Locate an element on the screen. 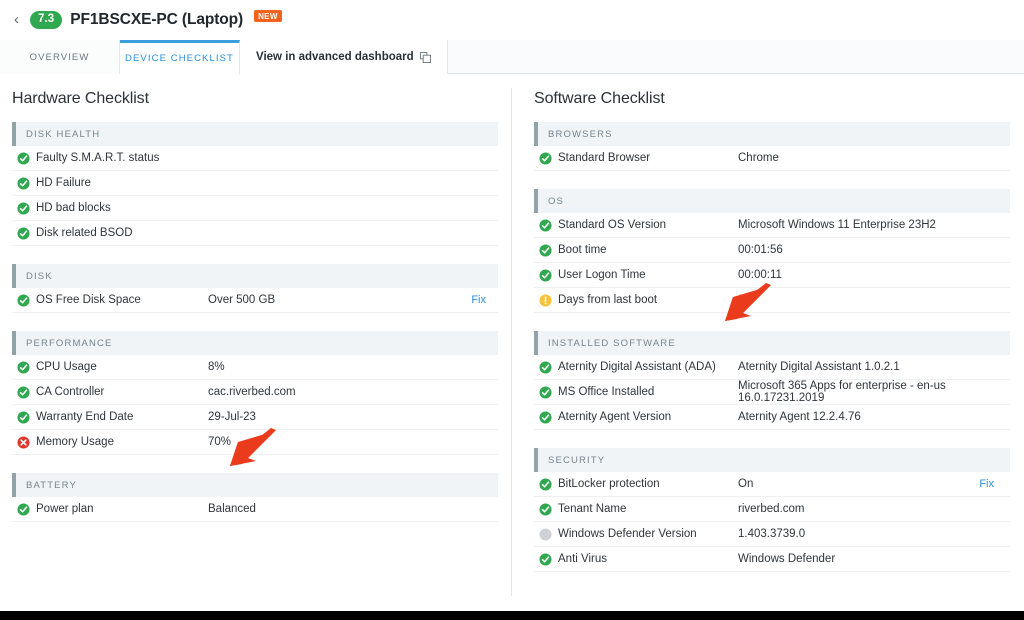  column-divider is located at coordinates (511, 342).